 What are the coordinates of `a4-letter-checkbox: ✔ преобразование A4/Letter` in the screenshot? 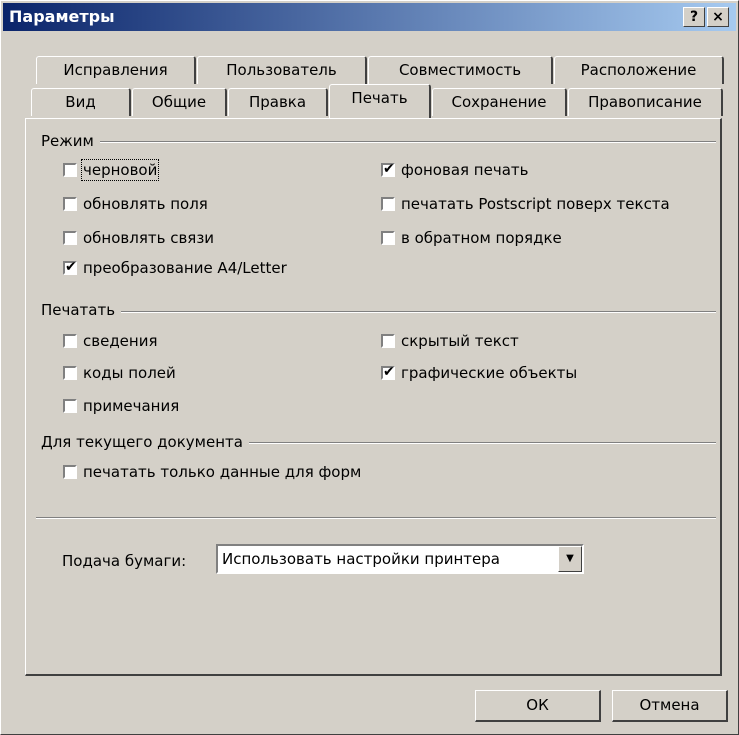 It's located at (175, 268).